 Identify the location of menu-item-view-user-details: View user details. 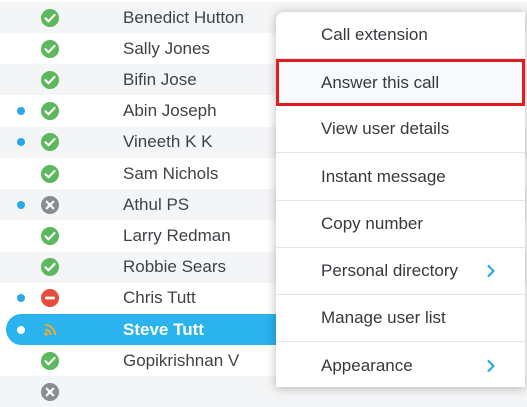
(400, 130).